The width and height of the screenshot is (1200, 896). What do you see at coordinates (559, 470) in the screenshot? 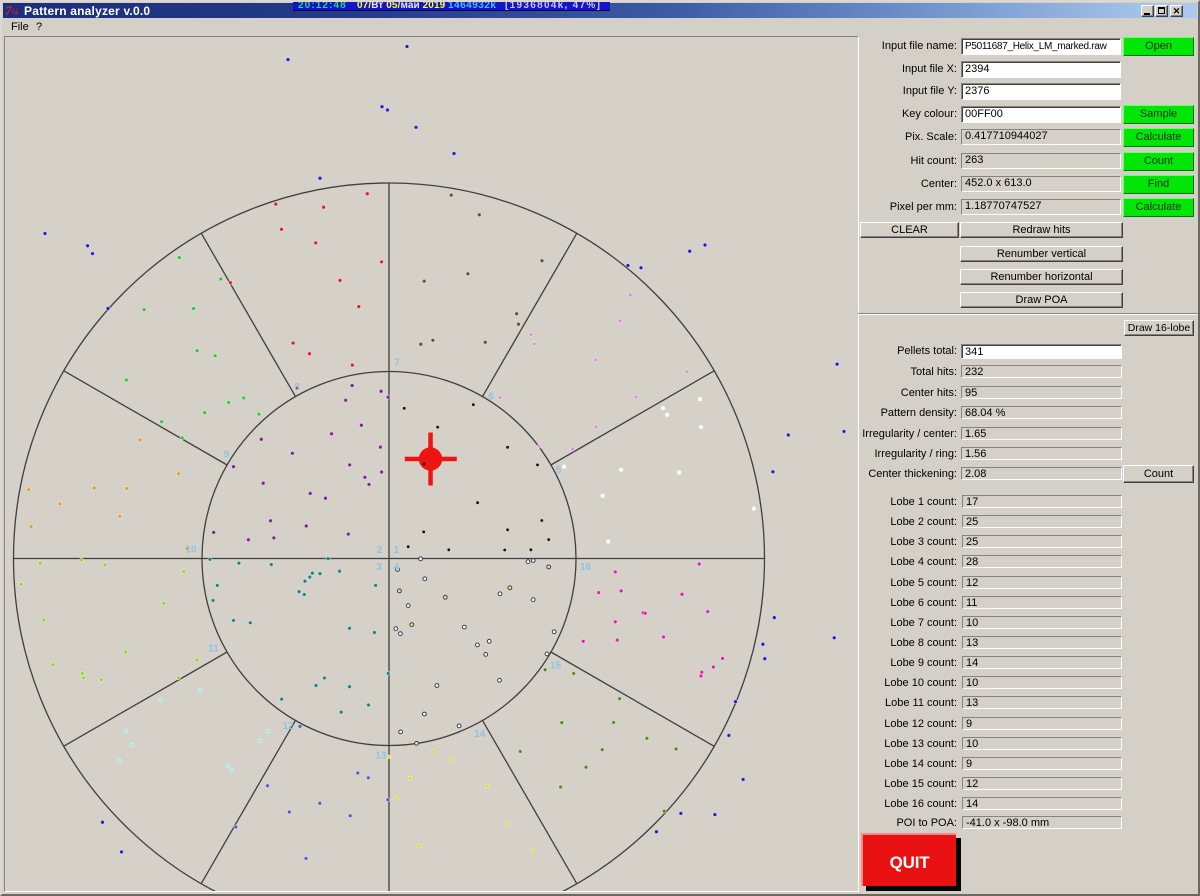
I see `svg-text: 5` at bounding box center [559, 470].